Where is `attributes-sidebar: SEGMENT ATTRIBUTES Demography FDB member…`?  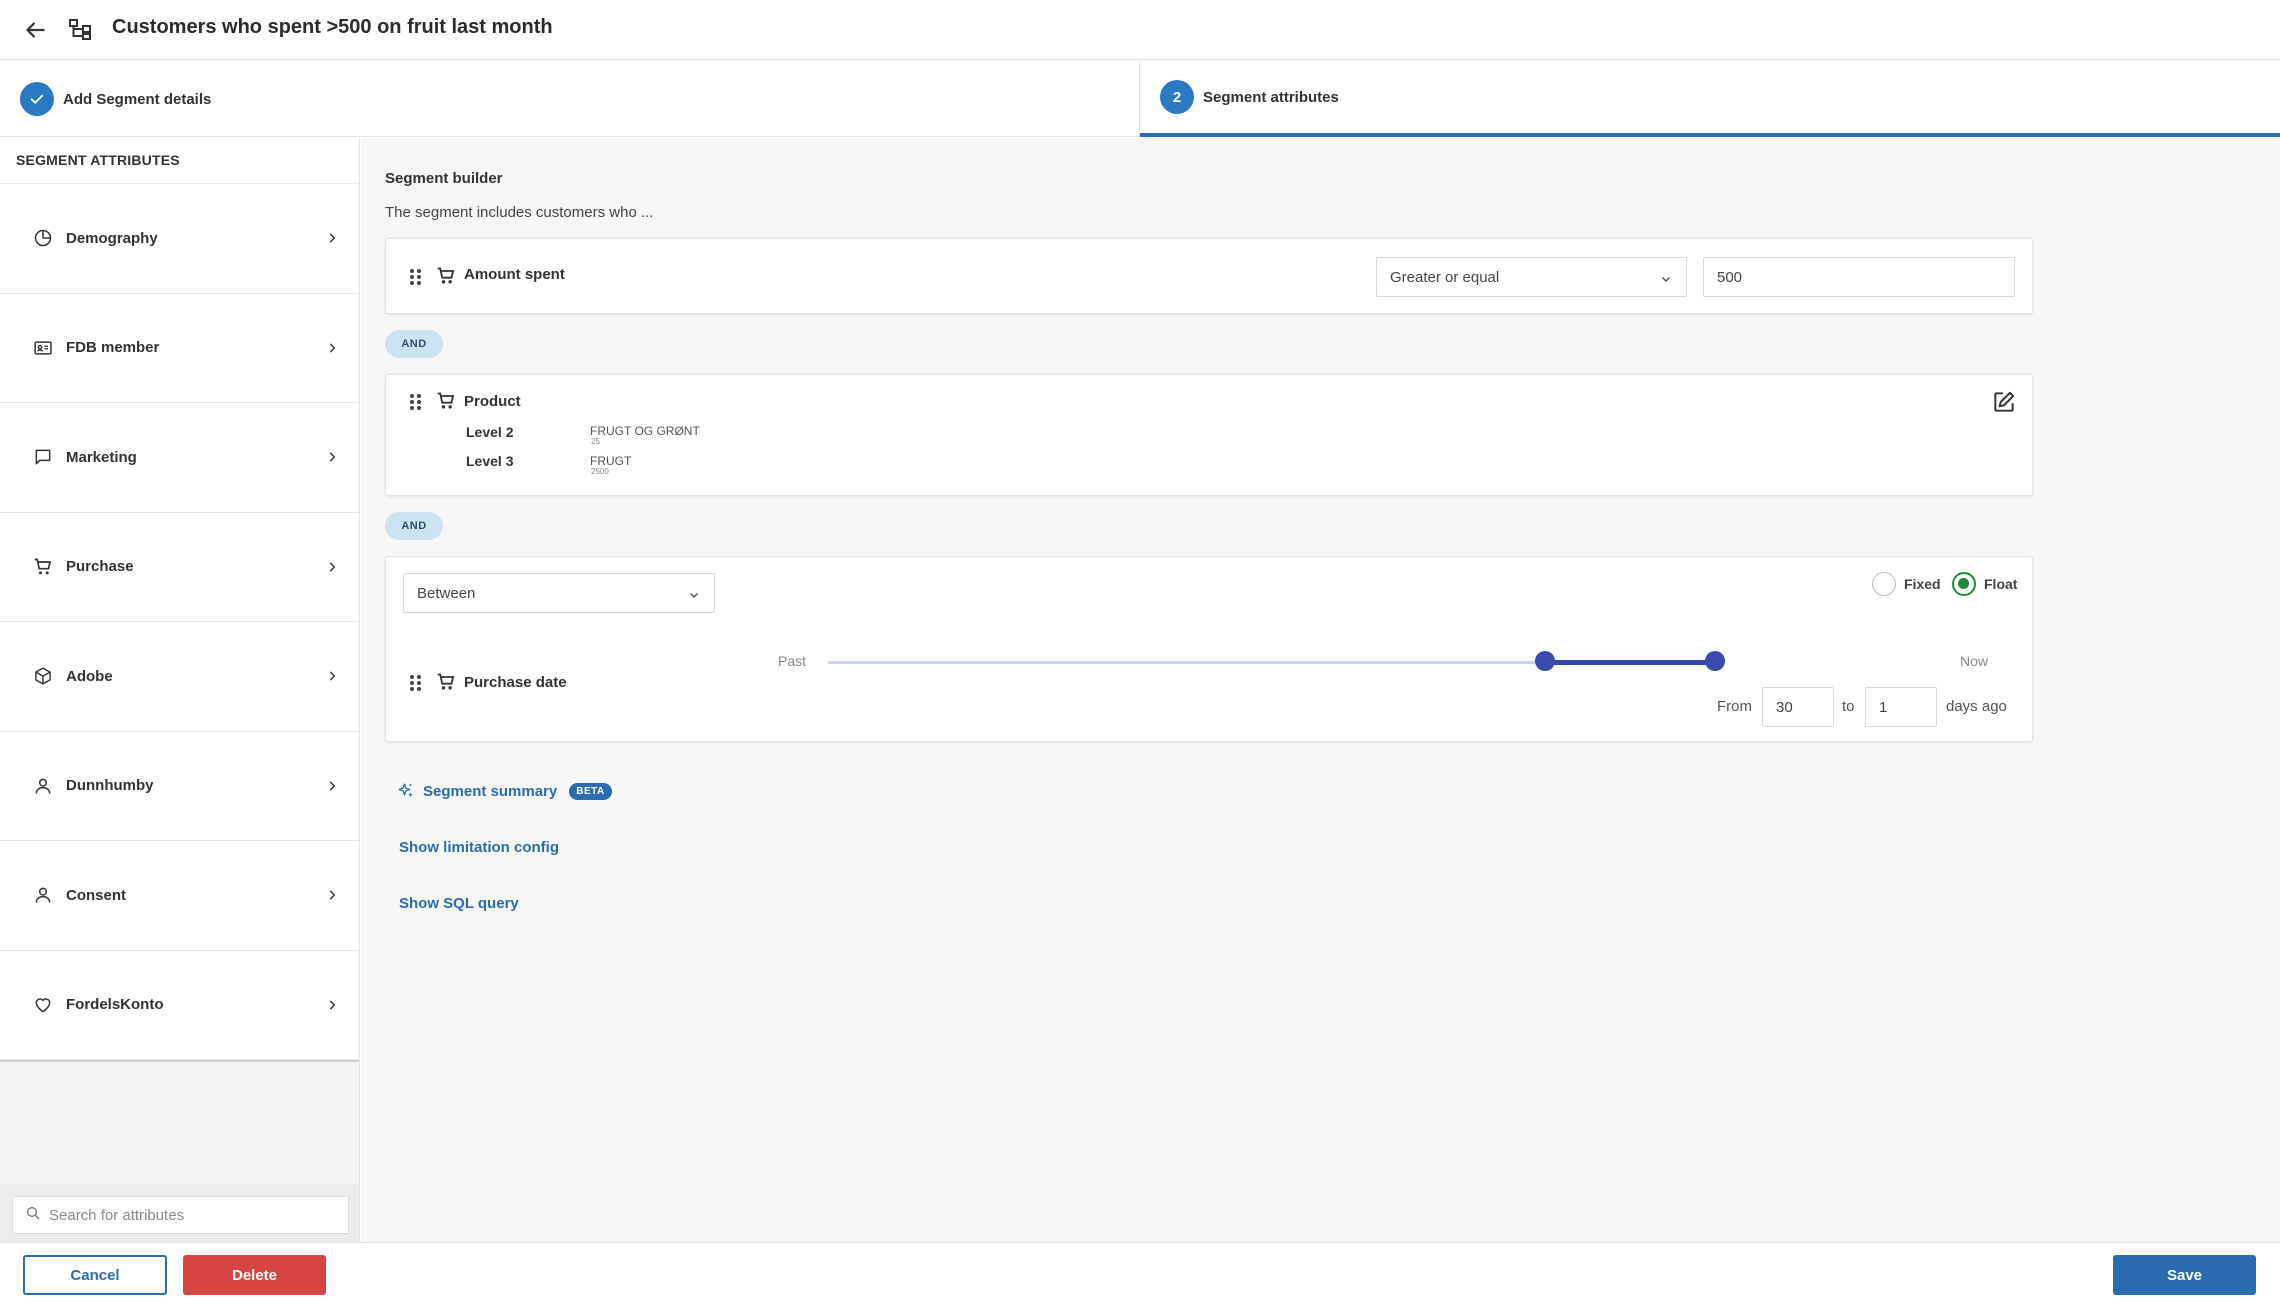
attributes-sidebar: SEGMENT ATTRIBUTES Demography FDB member… is located at coordinates (180, 690).